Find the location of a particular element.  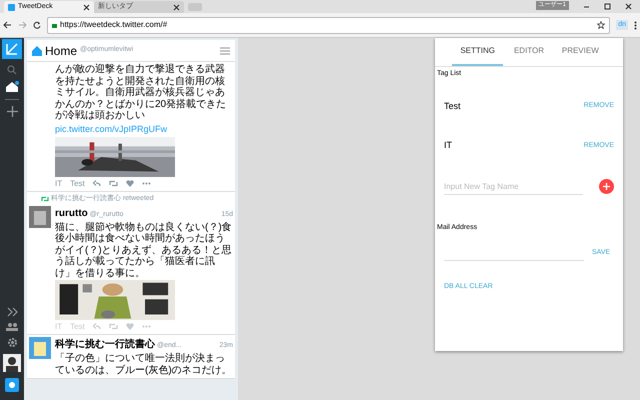

tweet-text: 猫に、腿節や軟物ものは良くない(？)食後小時間は食べない時間があったほうがイイ(？)とりあえず、あるある！と思う話しが載ってたから「猫医者に訊け」を借りる事に。 is located at coordinates (144, 250).